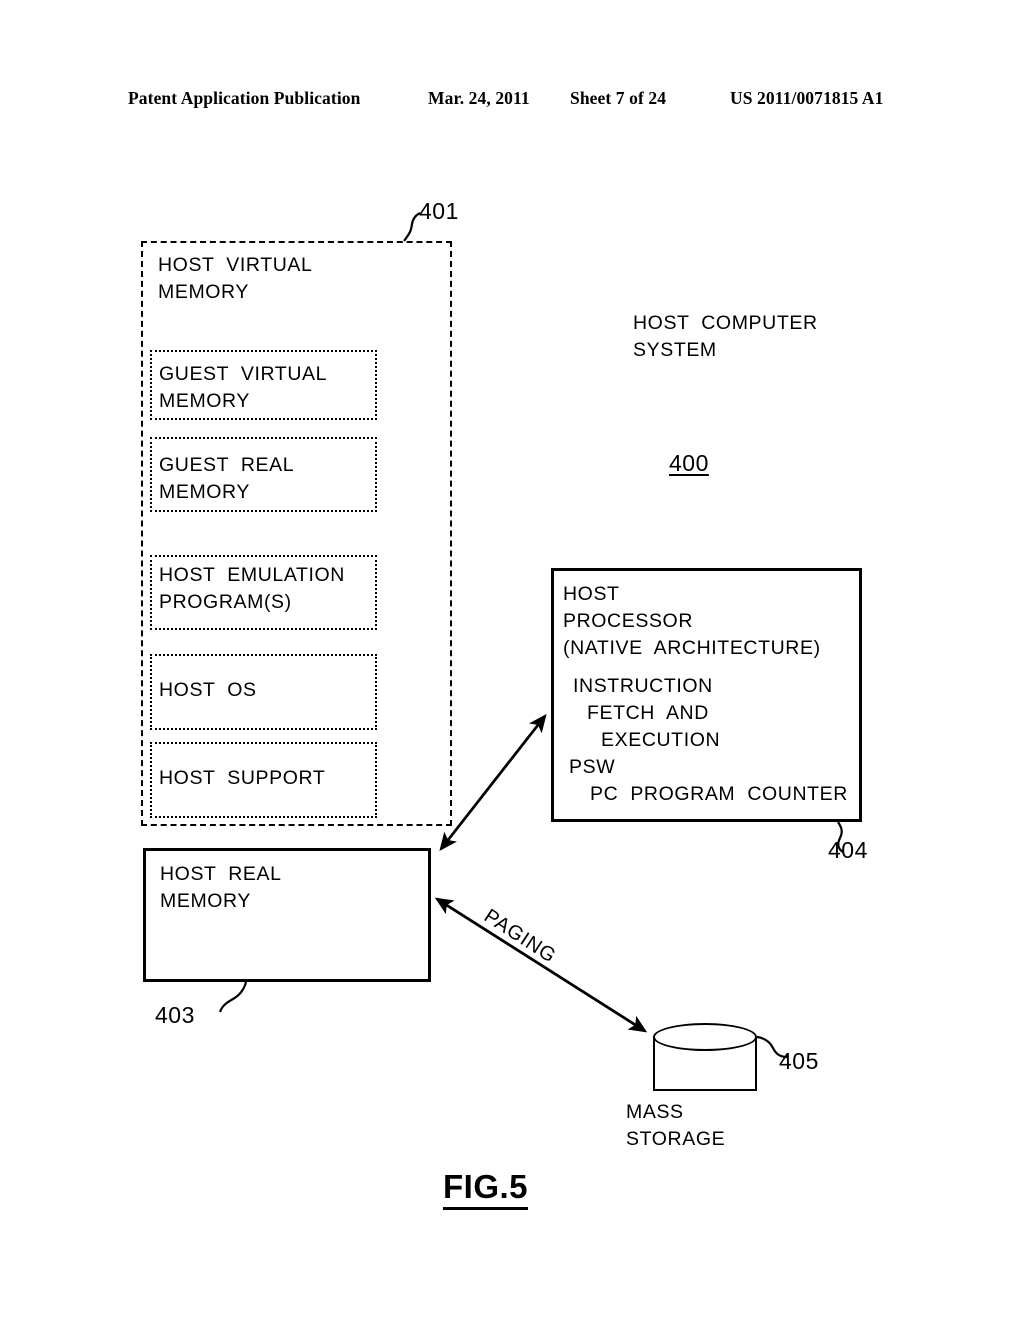 The width and height of the screenshot is (1024, 1320). What do you see at coordinates (493, 782) in the screenshot?
I see `memory-processor-connector` at bounding box center [493, 782].